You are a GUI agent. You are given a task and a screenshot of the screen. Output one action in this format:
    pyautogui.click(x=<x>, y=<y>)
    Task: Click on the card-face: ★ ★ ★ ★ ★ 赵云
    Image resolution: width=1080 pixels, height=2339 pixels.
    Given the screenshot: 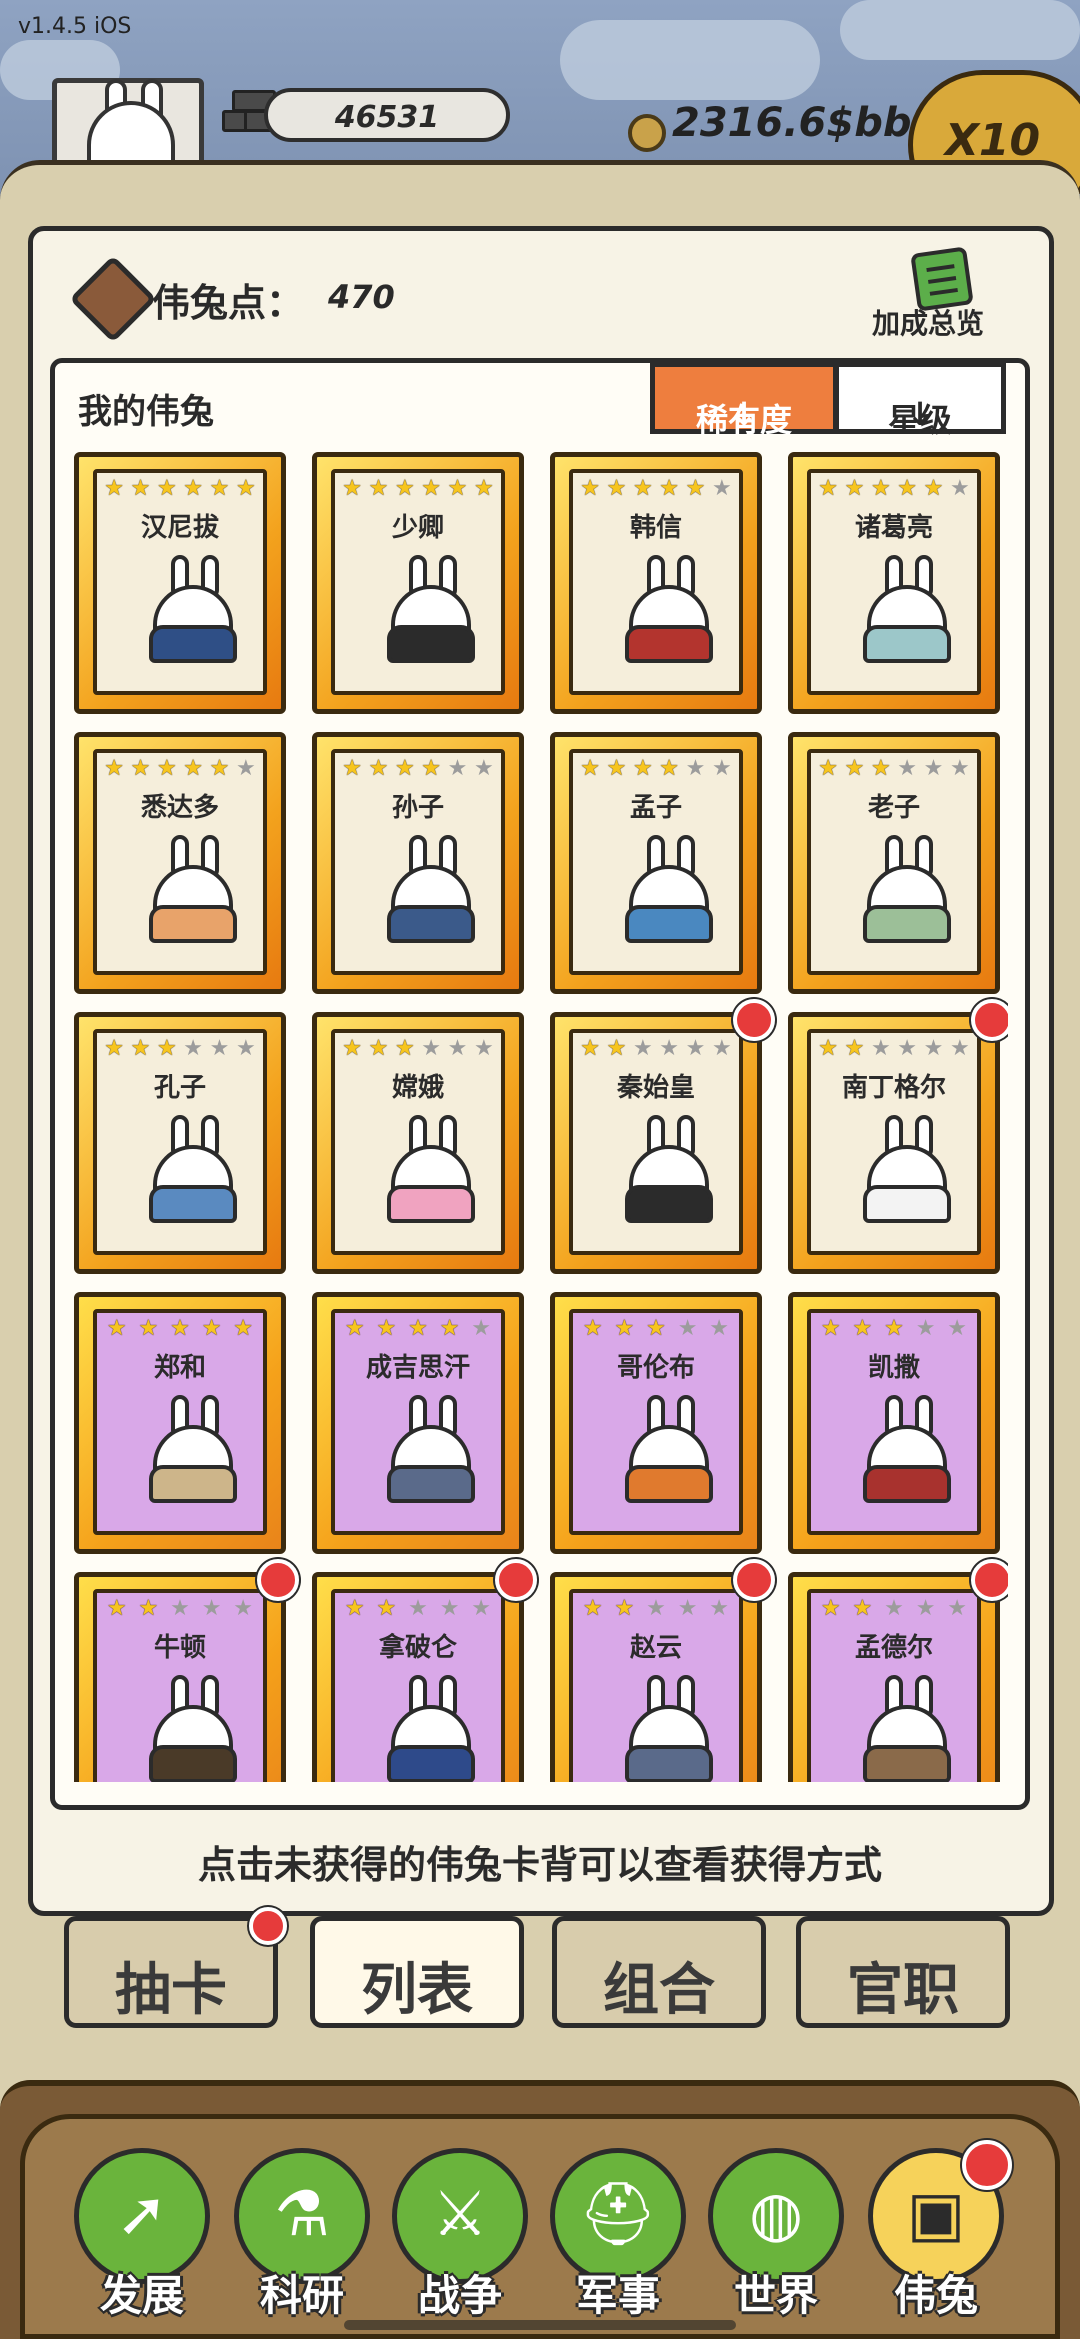 What is the action you would take?
    pyautogui.click(x=656, y=1685)
    